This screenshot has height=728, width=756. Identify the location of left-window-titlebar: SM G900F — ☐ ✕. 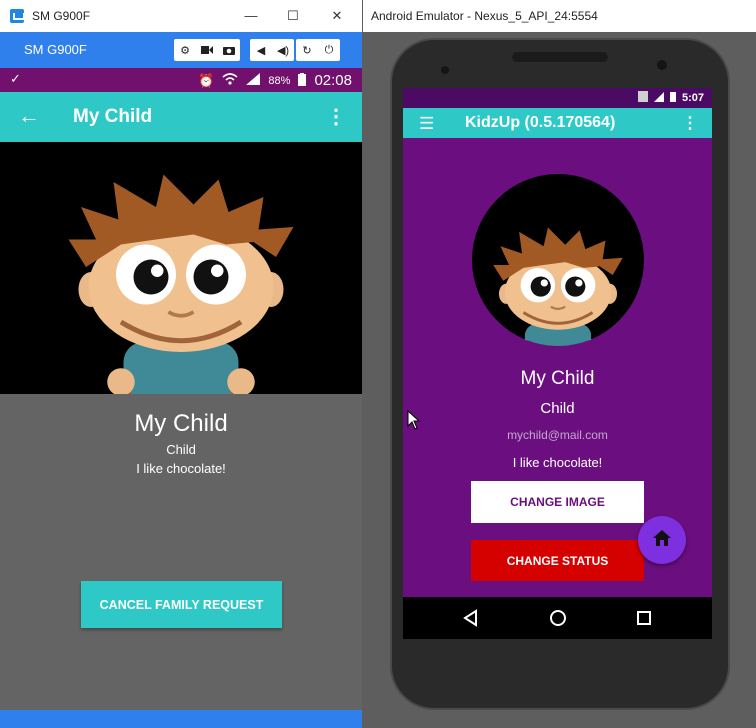
(181, 16).